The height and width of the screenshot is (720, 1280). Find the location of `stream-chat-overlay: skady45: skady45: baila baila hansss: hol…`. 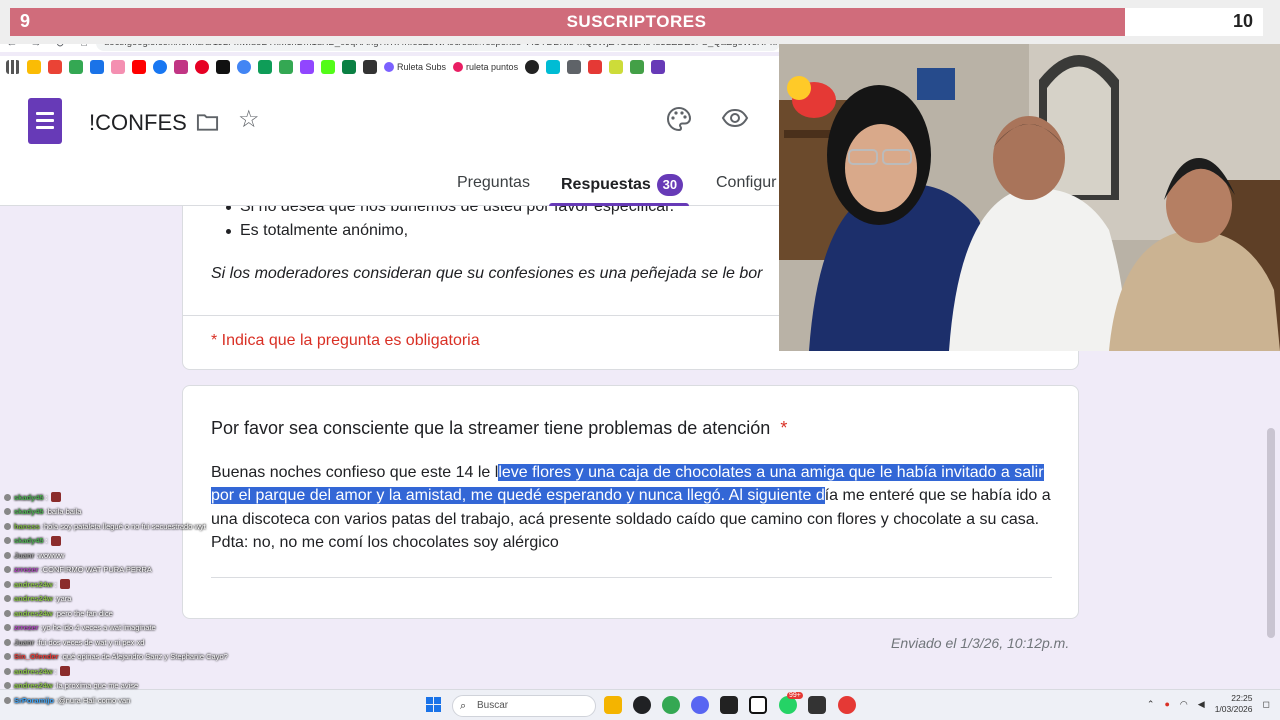

stream-chat-overlay: skady45: skady45: baila baila hansss: hol… is located at coordinates (120, 605).